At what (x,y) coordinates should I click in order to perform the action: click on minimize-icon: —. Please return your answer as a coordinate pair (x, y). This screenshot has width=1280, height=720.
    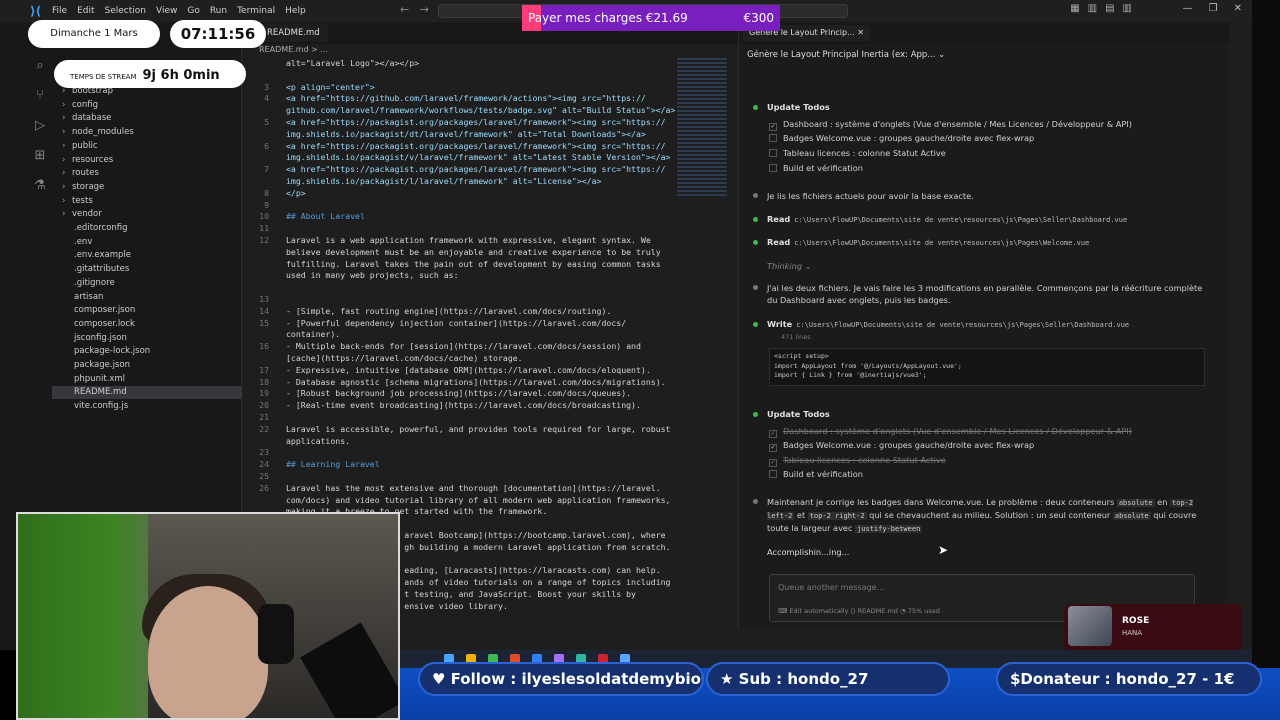
    Looking at the image, I should click on (1188, 8).